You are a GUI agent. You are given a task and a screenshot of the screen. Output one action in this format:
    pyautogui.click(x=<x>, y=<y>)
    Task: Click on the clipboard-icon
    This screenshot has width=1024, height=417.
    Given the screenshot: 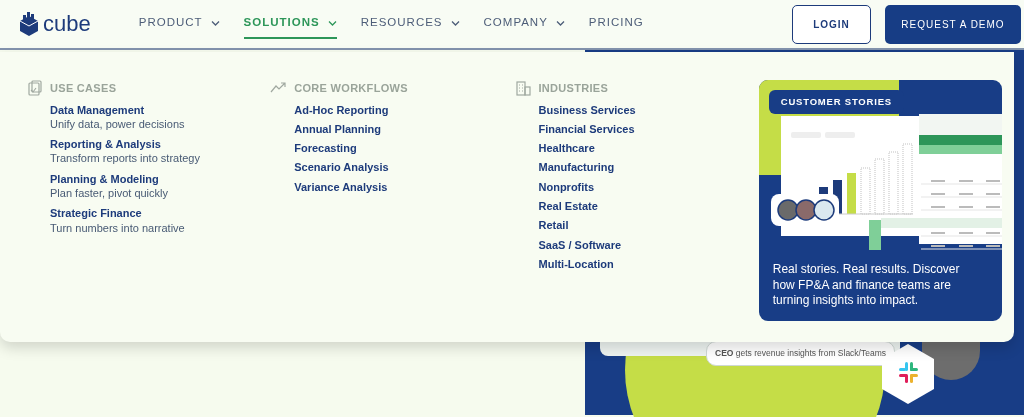 What is the action you would take?
    pyautogui.click(x=34, y=88)
    